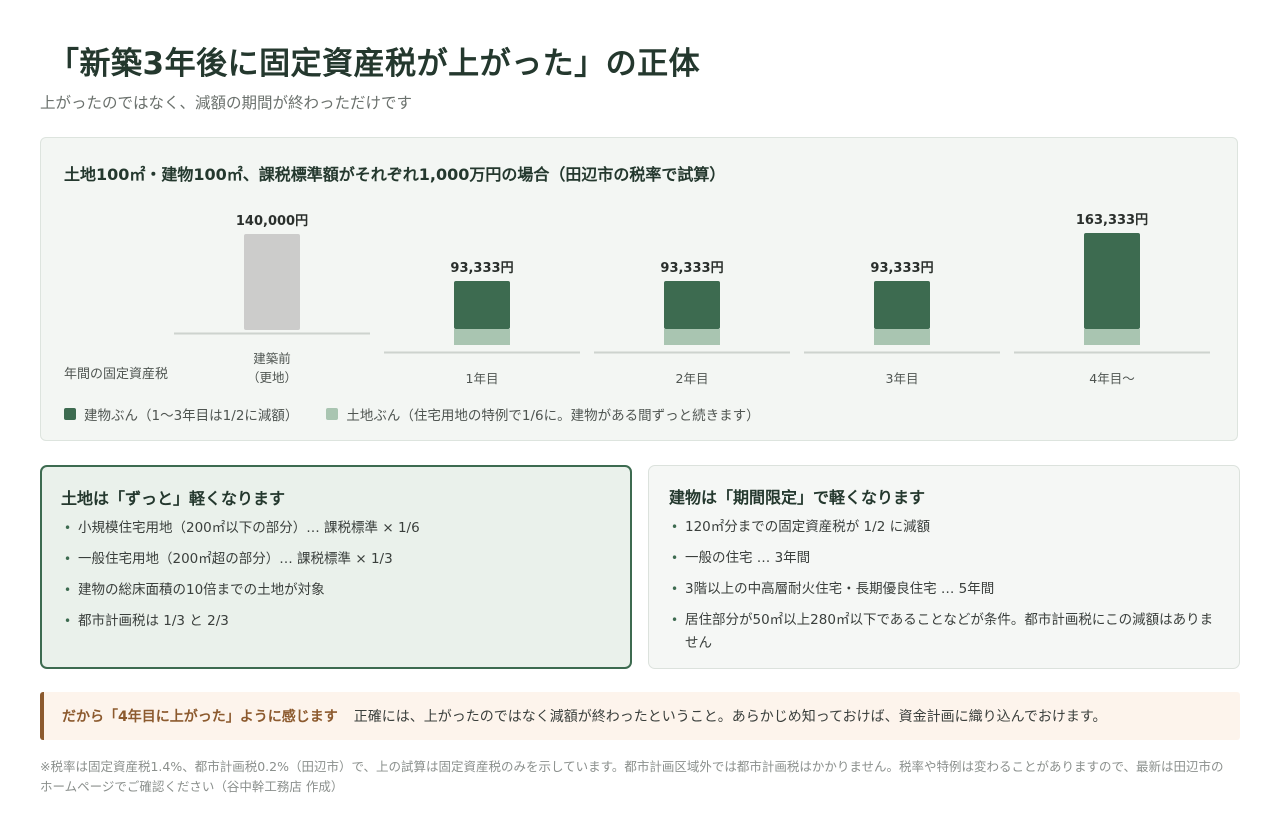 Image resolution: width=1280 pixels, height=823 pixels. Describe the element at coordinates (332, 414) in the screenshot. I see `legend-swatch-land` at that location.